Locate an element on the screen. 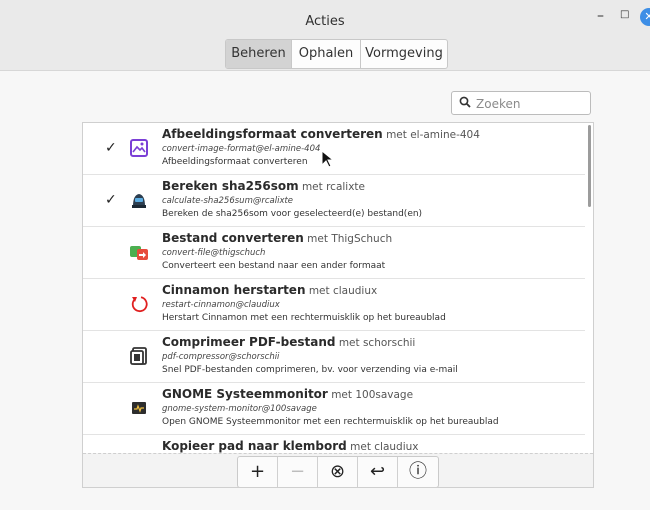 The image size is (650, 510). monitor-icon is located at coordinates (139, 408).